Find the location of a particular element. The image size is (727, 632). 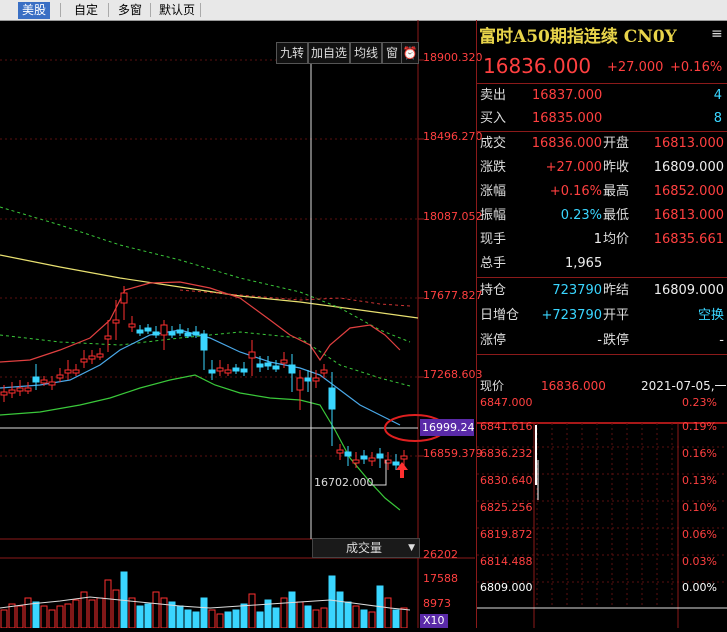

mini-chart-price-label: 6814.488 is located at coordinates (506, 561).